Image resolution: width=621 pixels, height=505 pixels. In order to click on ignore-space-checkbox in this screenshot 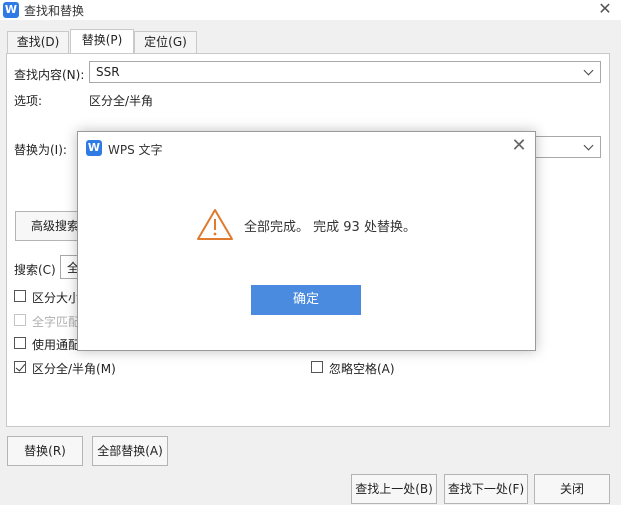, I will do `click(317, 367)`.